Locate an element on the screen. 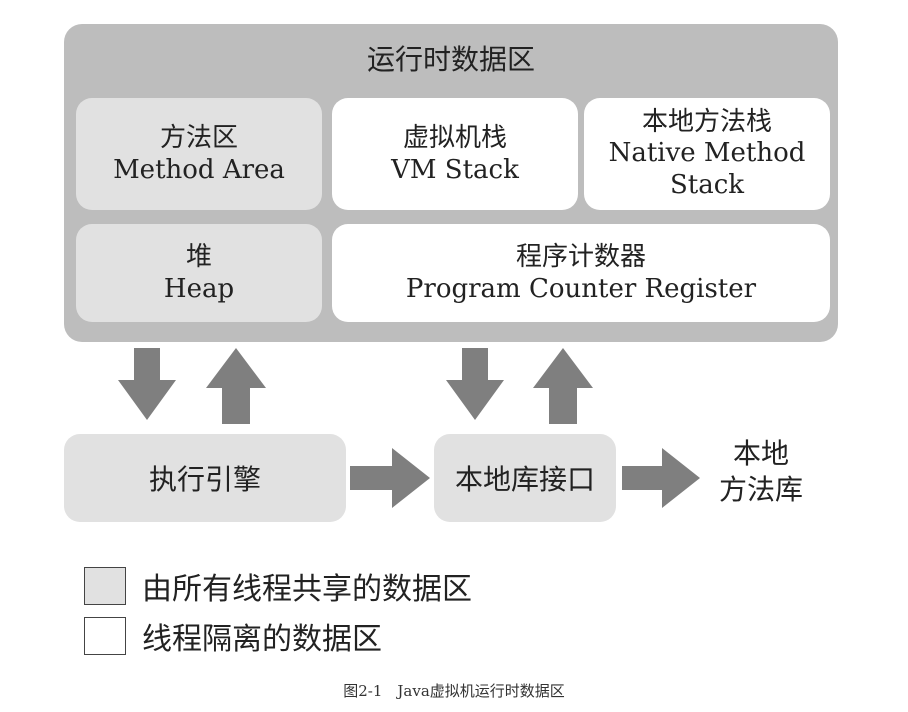 The image size is (908, 712). interface-up-arrow is located at coordinates (563, 386).